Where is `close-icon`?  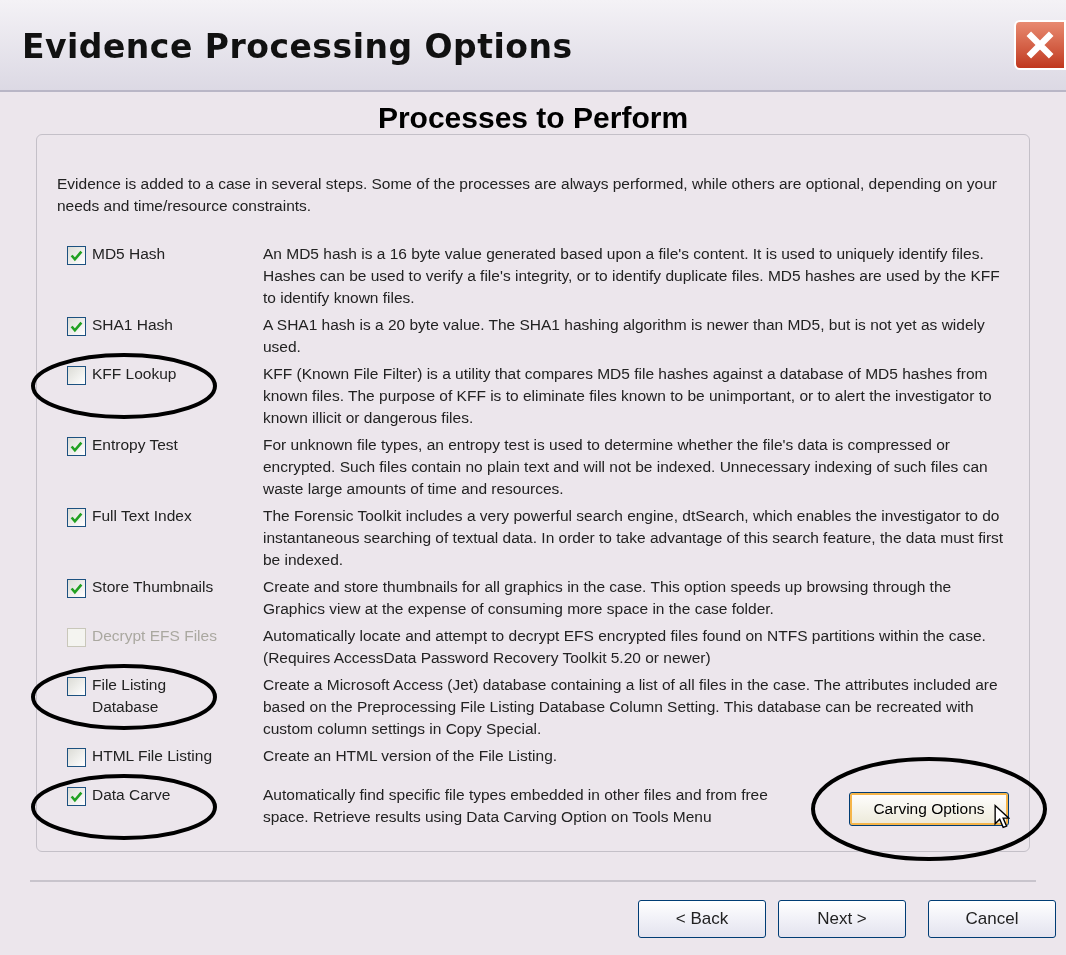
close-icon is located at coordinates (1040, 45).